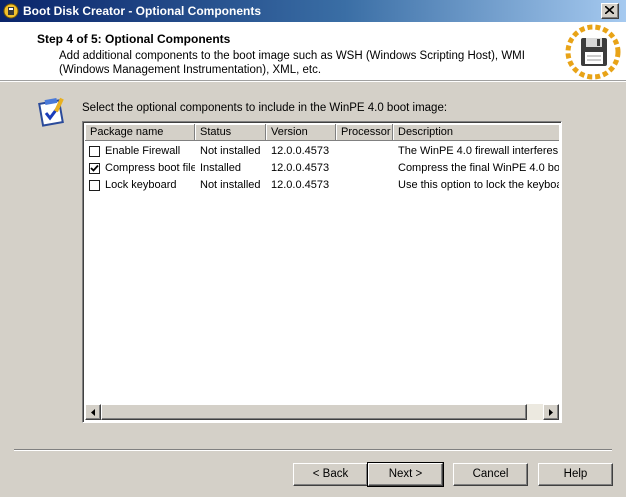  What do you see at coordinates (313, 81) in the screenshot?
I see `header-separator` at bounding box center [313, 81].